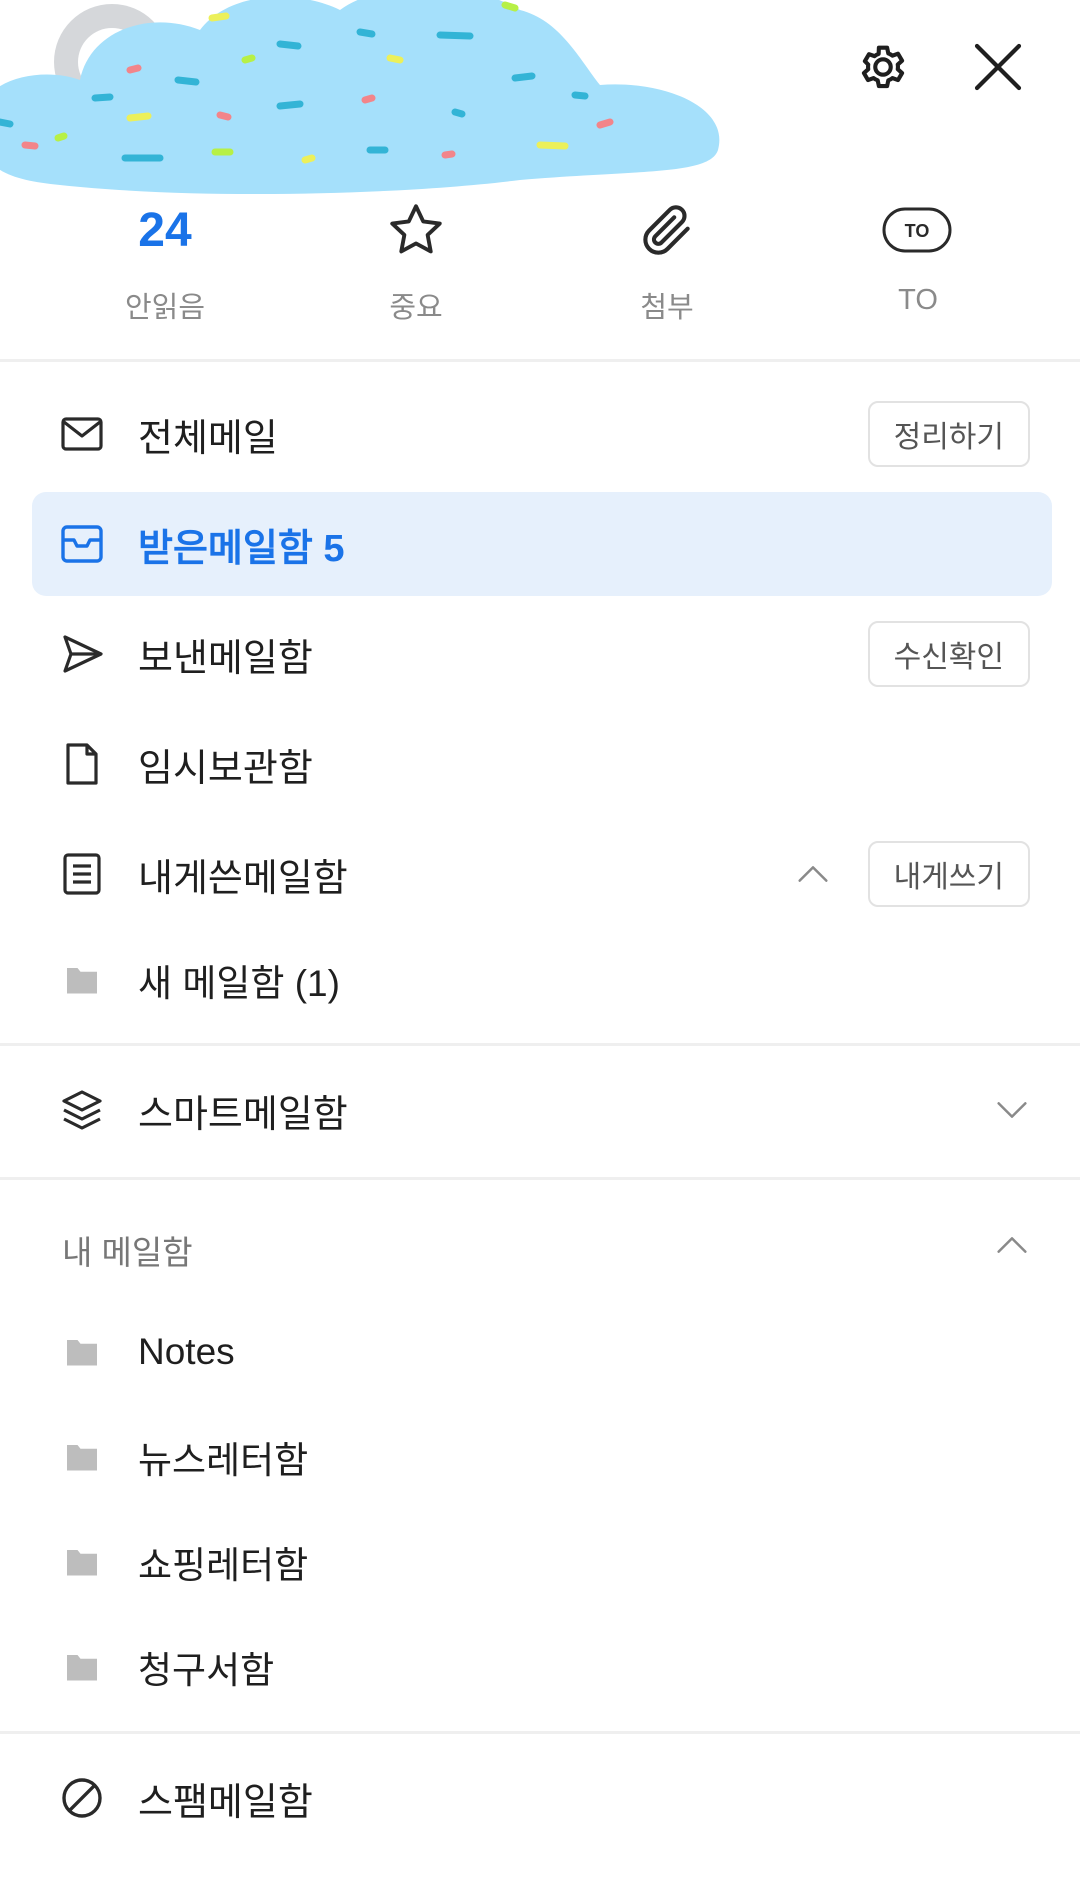 This screenshot has height=1878, width=1080. Describe the element at coordinates (82, 434) in the screenshot. I see `mail-icon` at that location.